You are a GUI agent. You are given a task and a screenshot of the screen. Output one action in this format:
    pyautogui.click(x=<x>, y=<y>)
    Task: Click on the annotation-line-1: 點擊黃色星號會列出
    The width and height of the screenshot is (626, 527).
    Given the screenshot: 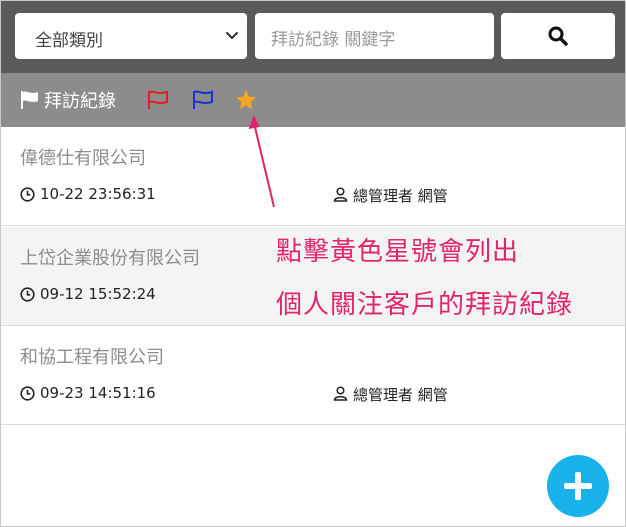 What is the action you would take?
    pyautogui.click(x=398, y=252)
    